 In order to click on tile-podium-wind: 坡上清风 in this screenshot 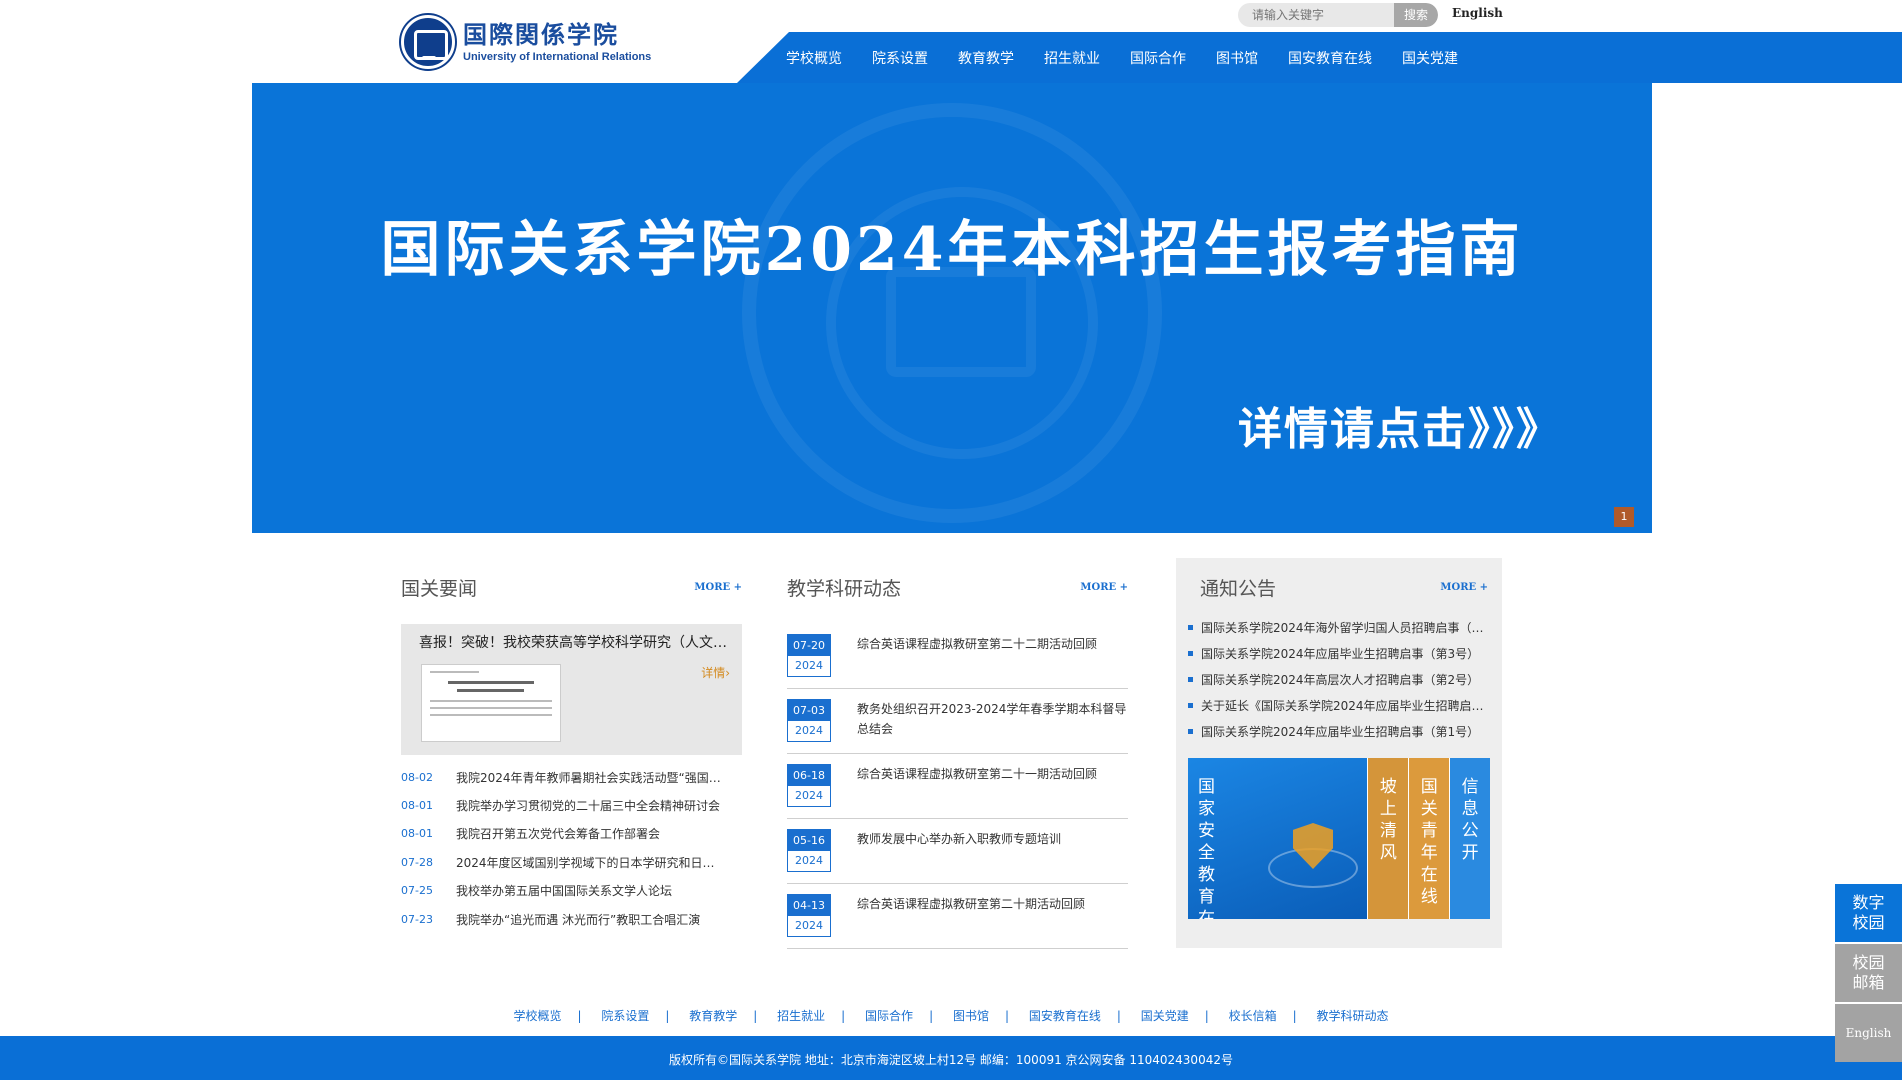, I will do `click(1388, 838)`.